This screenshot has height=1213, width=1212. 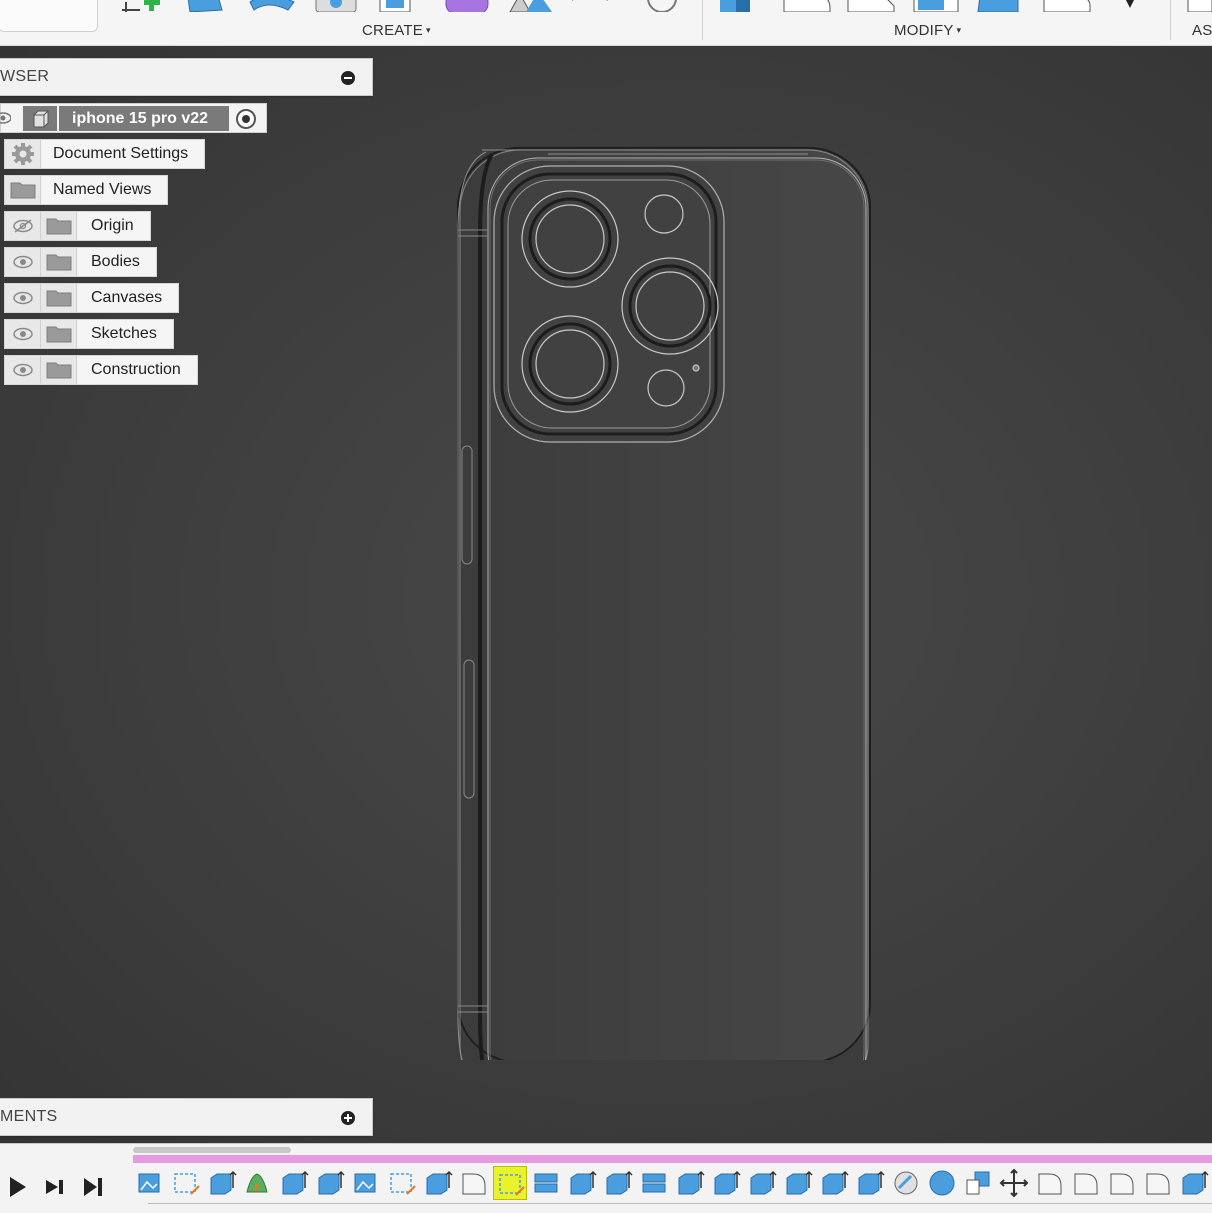 I want to click on assemble-menu: AS, so click(x=1202, y=30).